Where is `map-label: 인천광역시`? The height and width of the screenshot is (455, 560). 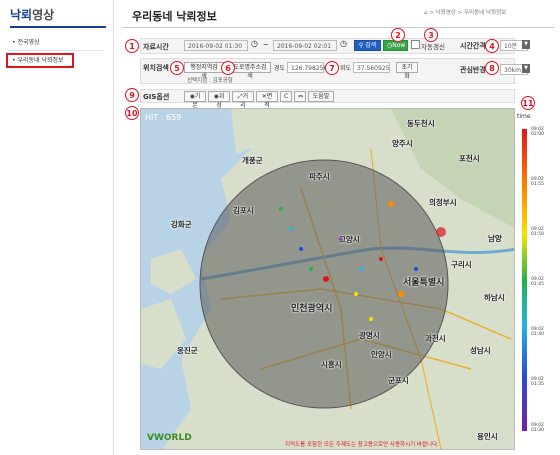 map-label: 인천광역시 is located at coordinates (312, 309).